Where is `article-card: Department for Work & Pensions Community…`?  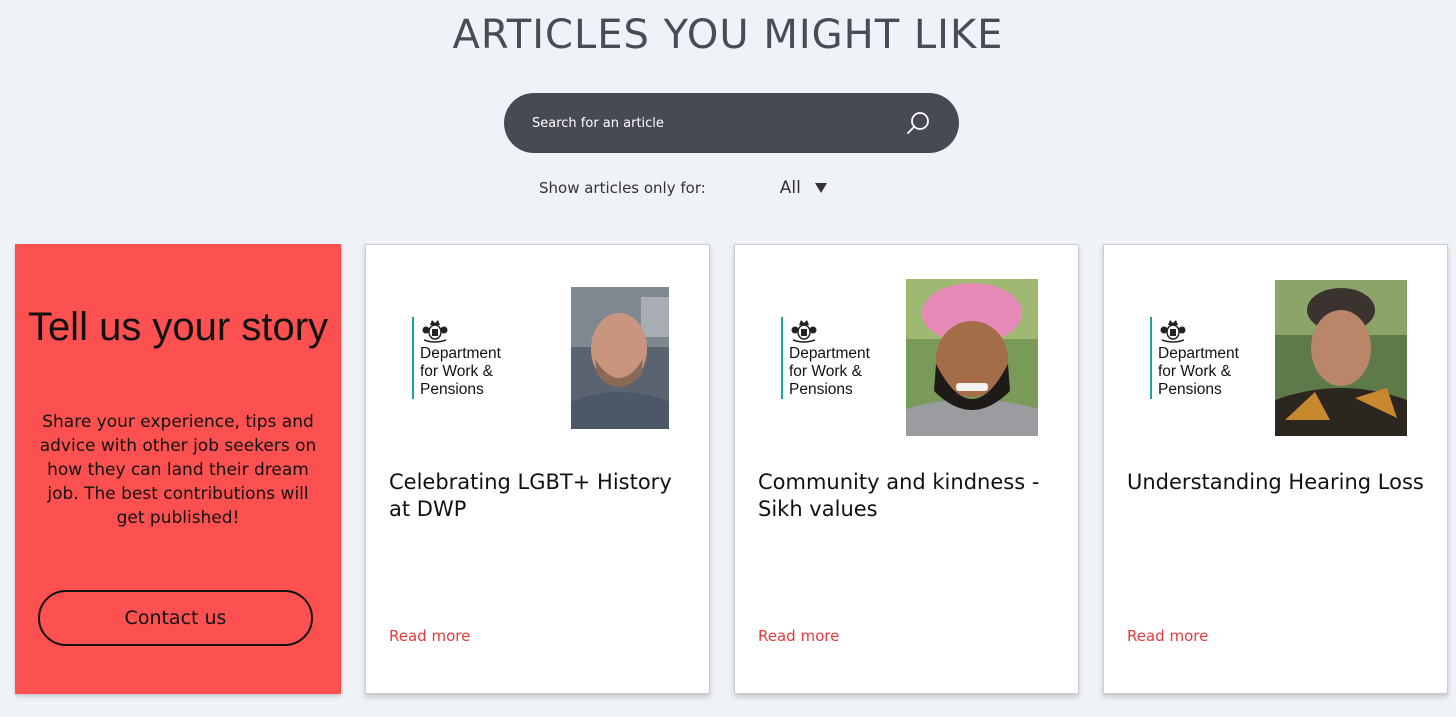 article-card: Department for Work & Pensions Community… is located at coordinates (906, 469).